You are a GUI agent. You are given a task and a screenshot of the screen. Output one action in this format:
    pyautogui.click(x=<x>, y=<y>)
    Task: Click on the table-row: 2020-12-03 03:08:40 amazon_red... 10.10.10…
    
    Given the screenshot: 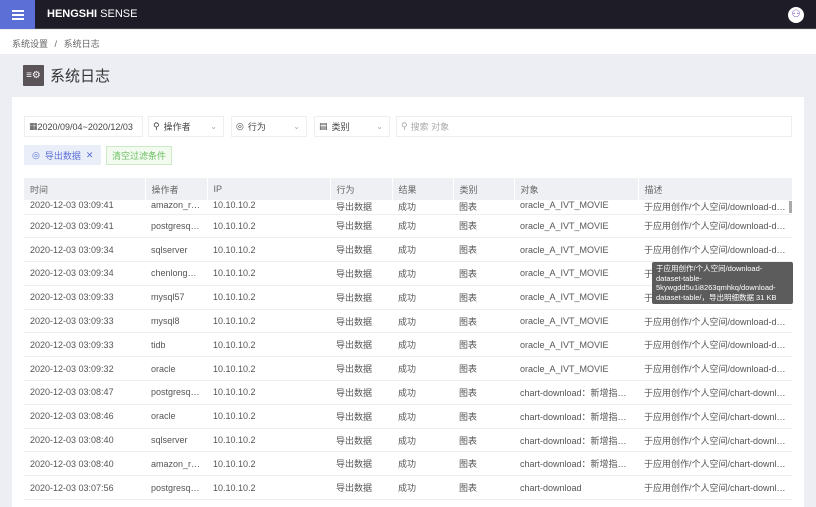 What is the action you would take?
    pyautogui.click(x=408, y=464)
    